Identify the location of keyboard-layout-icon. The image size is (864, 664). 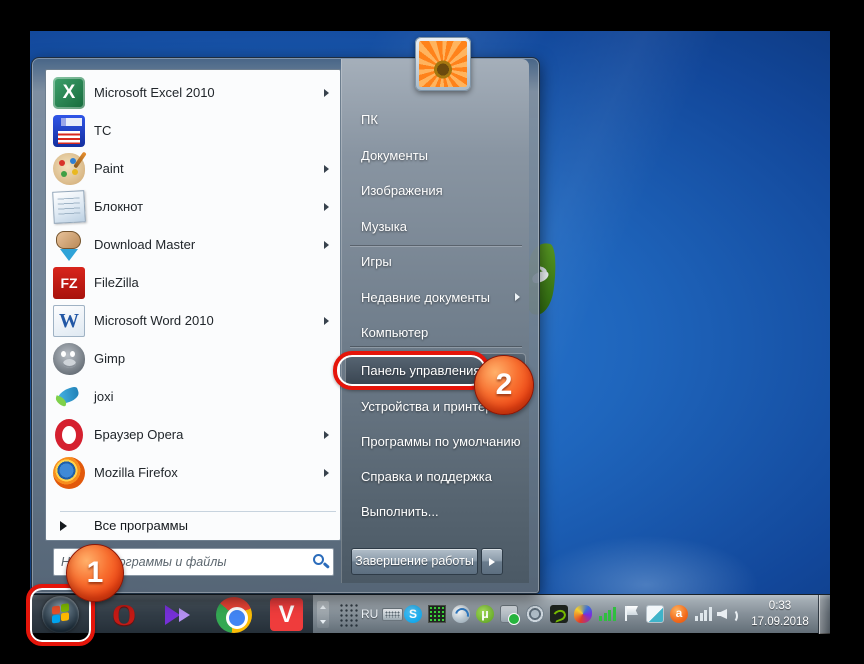
(392, 614).